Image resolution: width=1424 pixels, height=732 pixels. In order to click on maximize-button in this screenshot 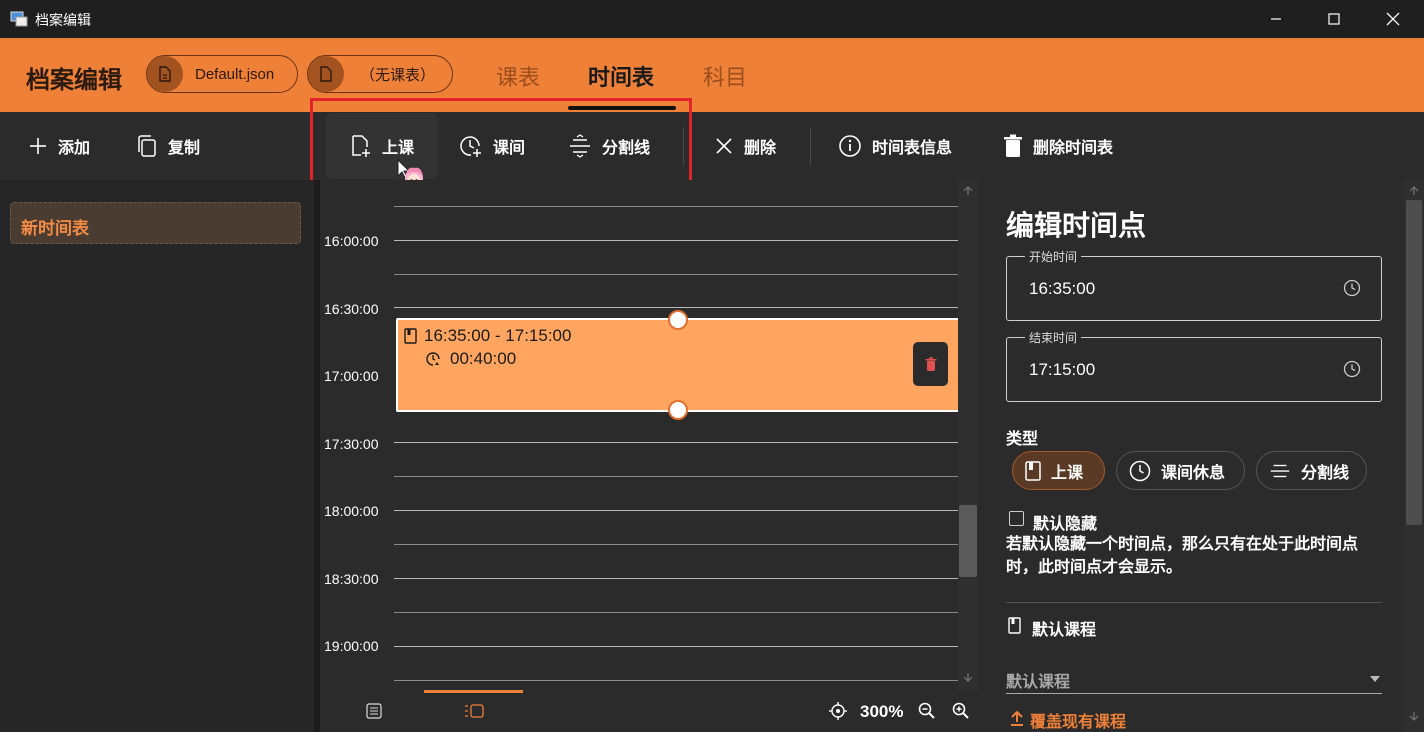, I will do `click(1334, 19)`.